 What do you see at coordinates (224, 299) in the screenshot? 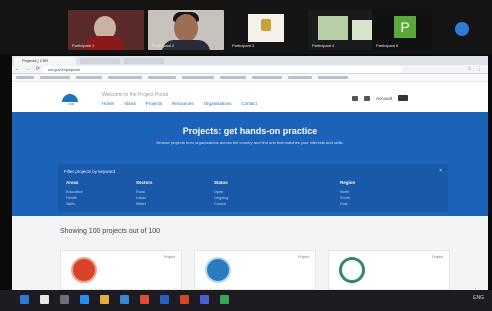
I see `app-icon` at bounding box center [224, 299].